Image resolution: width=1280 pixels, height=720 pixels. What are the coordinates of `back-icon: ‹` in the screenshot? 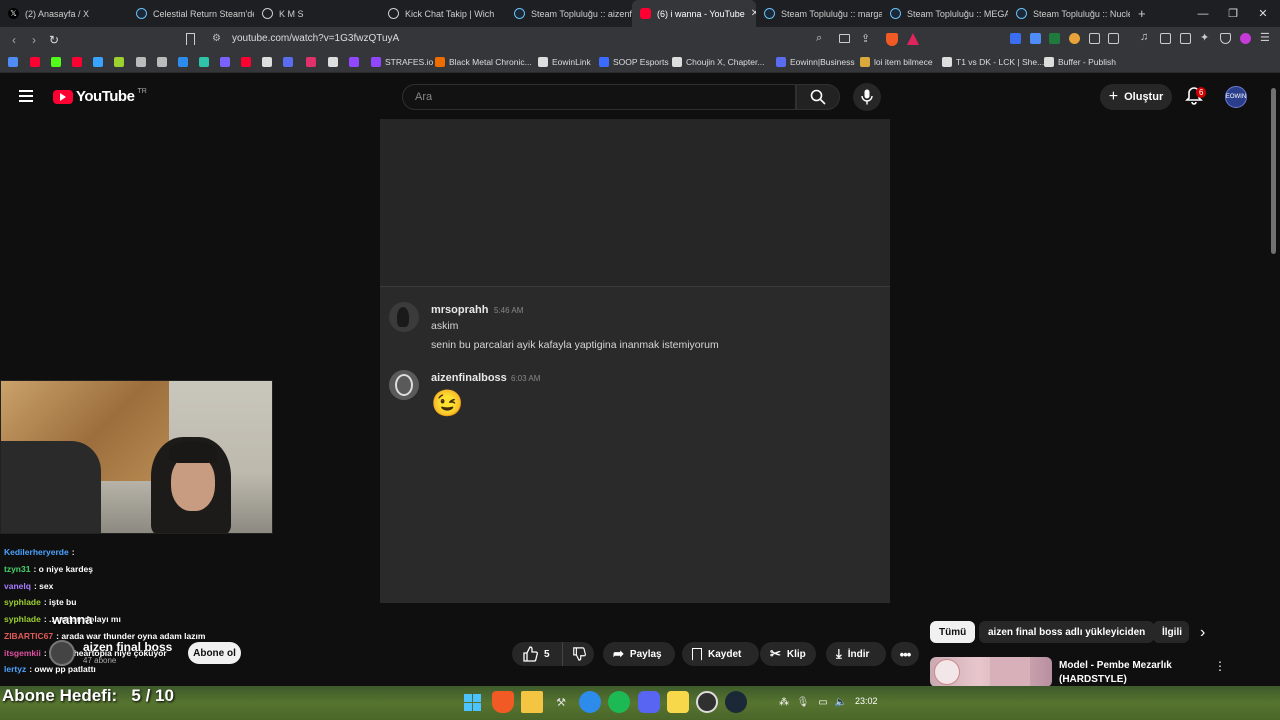 It's located at (14, 40).